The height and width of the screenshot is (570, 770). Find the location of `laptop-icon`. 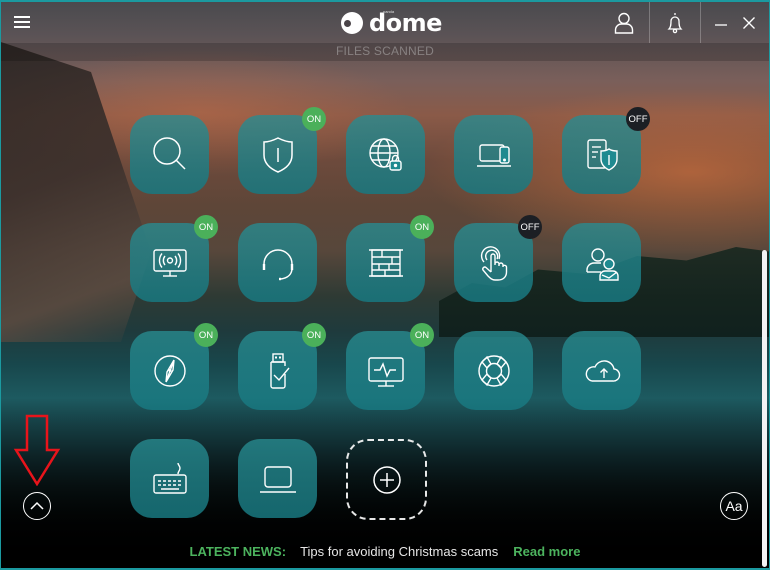

laptop-icon is located at coordinates (277, 479).